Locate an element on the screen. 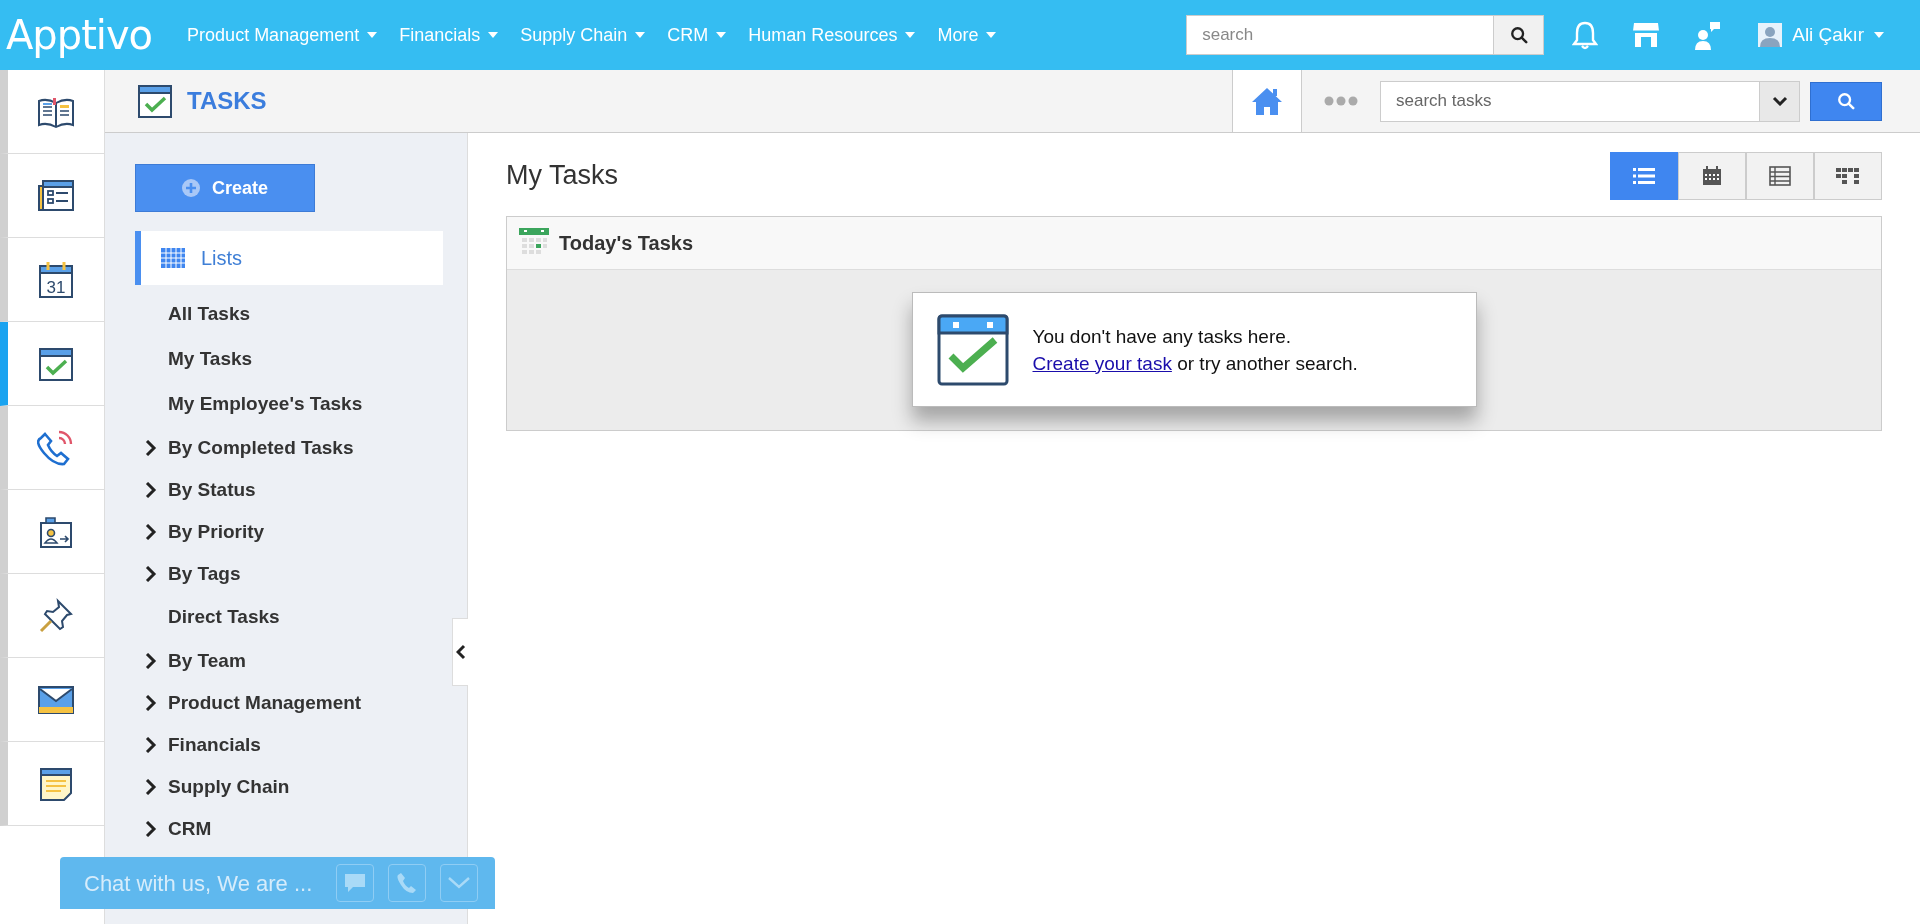 Image resolution: width=1920 pixels, height=924 pixels. app-title: TASKS is located at coordinates (227, 101).